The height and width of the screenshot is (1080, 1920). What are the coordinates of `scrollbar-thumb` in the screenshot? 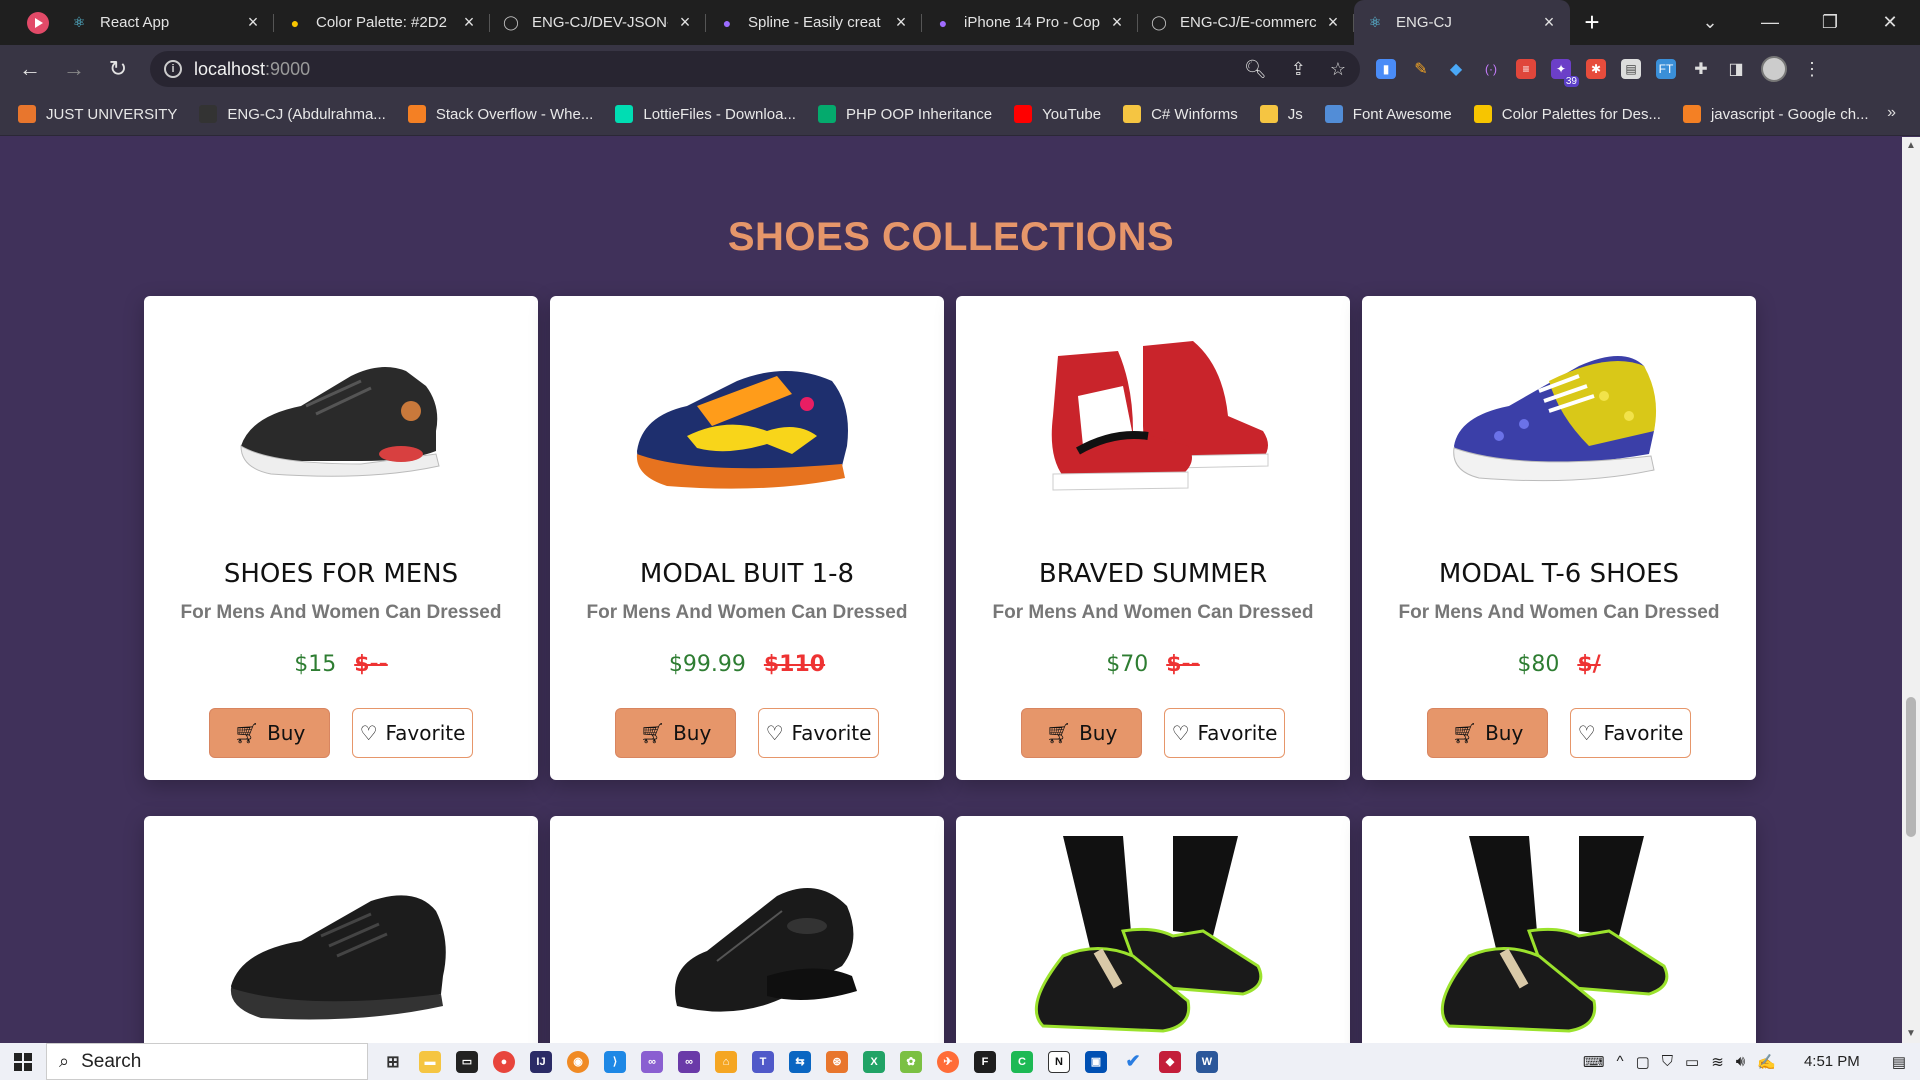 It's located at (1911, 767).